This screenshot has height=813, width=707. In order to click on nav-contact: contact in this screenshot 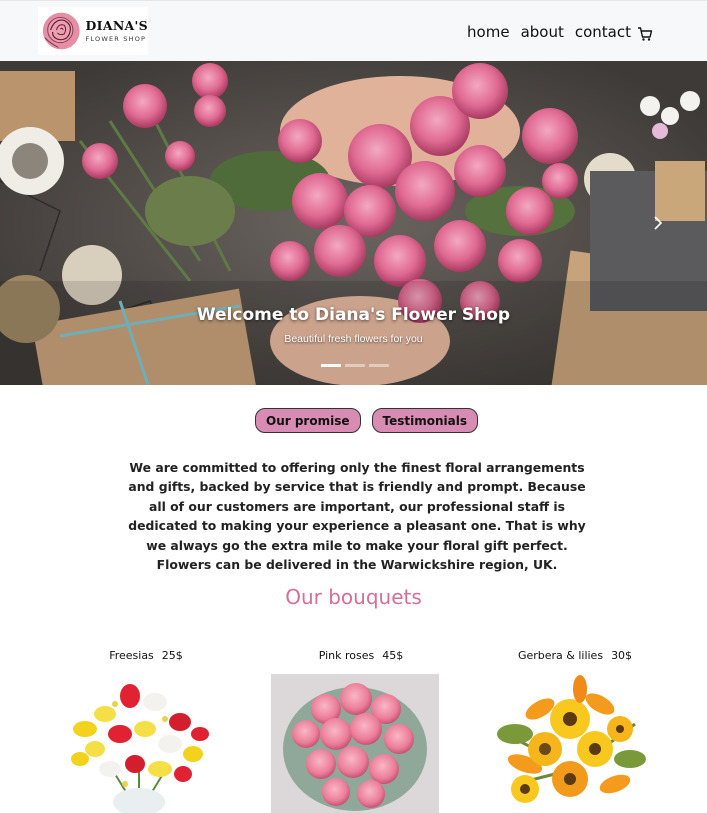, I will do `click(603, 32)`.